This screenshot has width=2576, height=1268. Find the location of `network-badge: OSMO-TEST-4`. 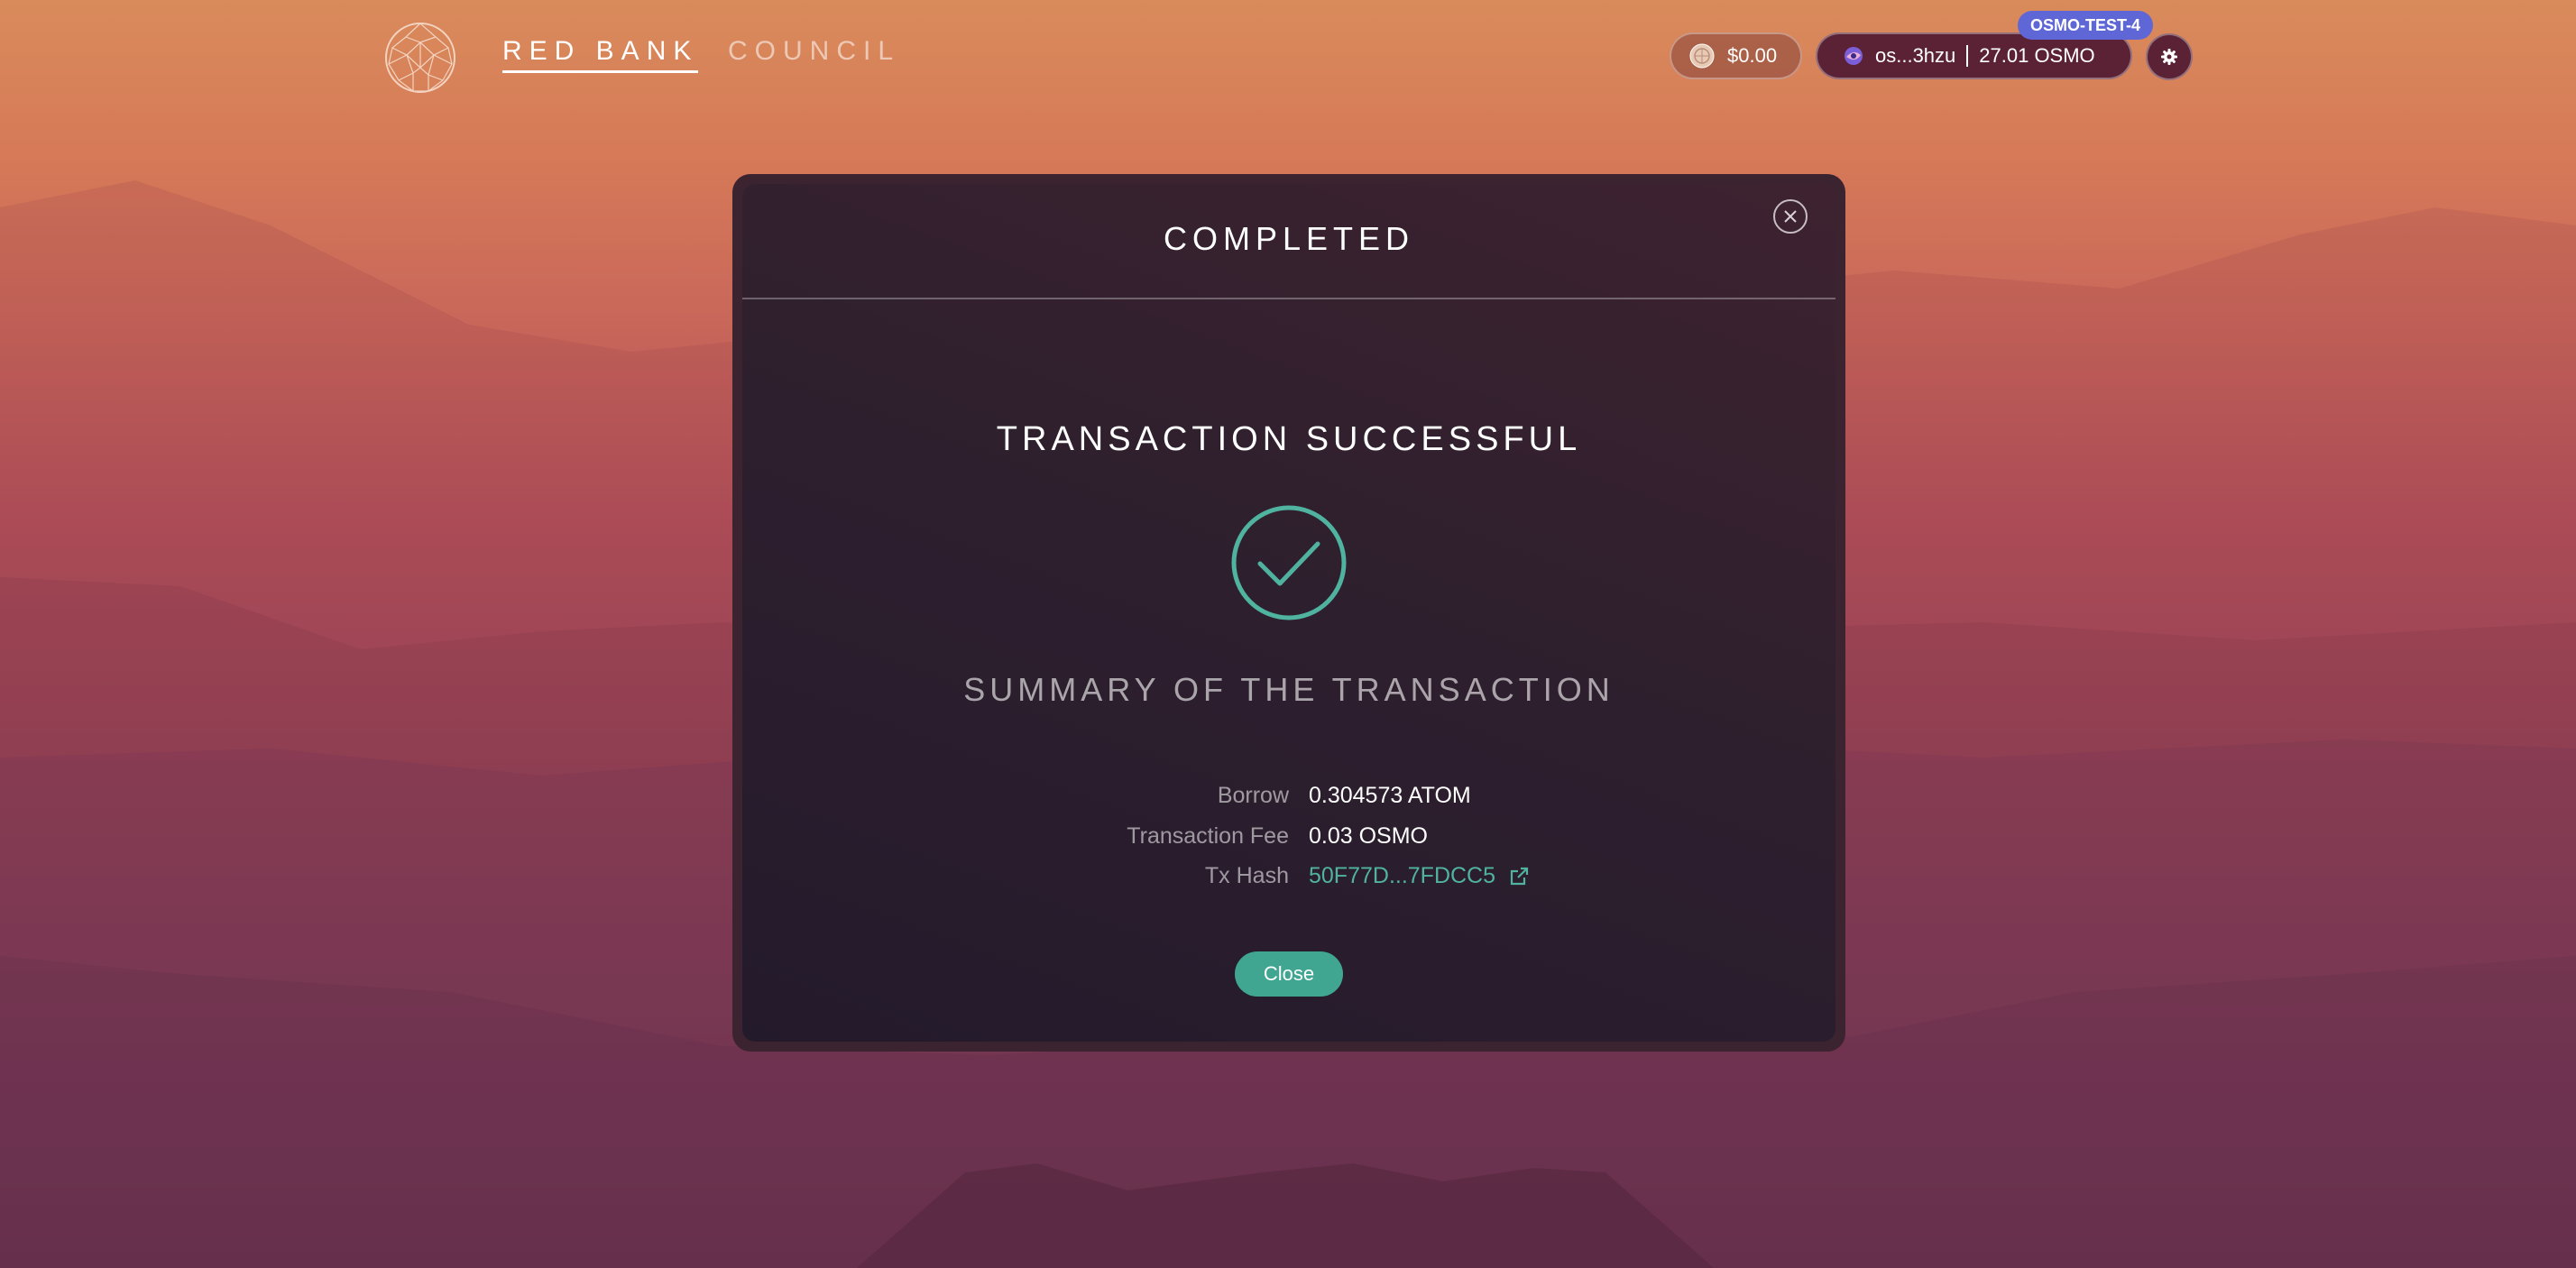

network-badge: OSMO-TEST-4 is located at coordinates (2086, 25).